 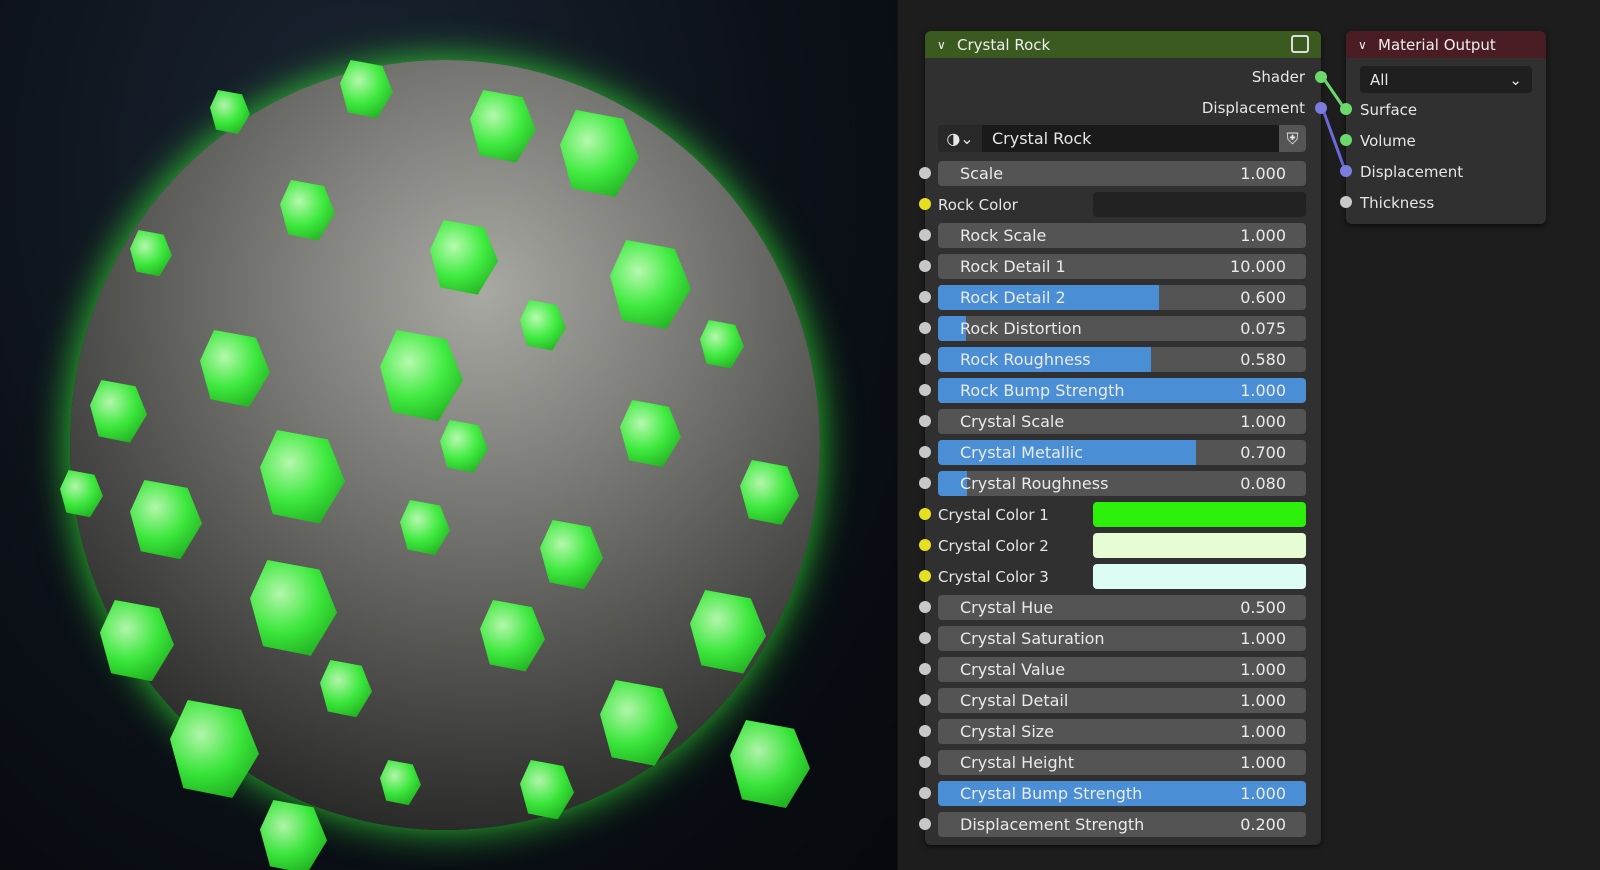 What do you see at coordinates (1122, 266) in the screenshot?
I see `value-slider: Rock Detail 1 10.000` at bounding box center [1122, 266].